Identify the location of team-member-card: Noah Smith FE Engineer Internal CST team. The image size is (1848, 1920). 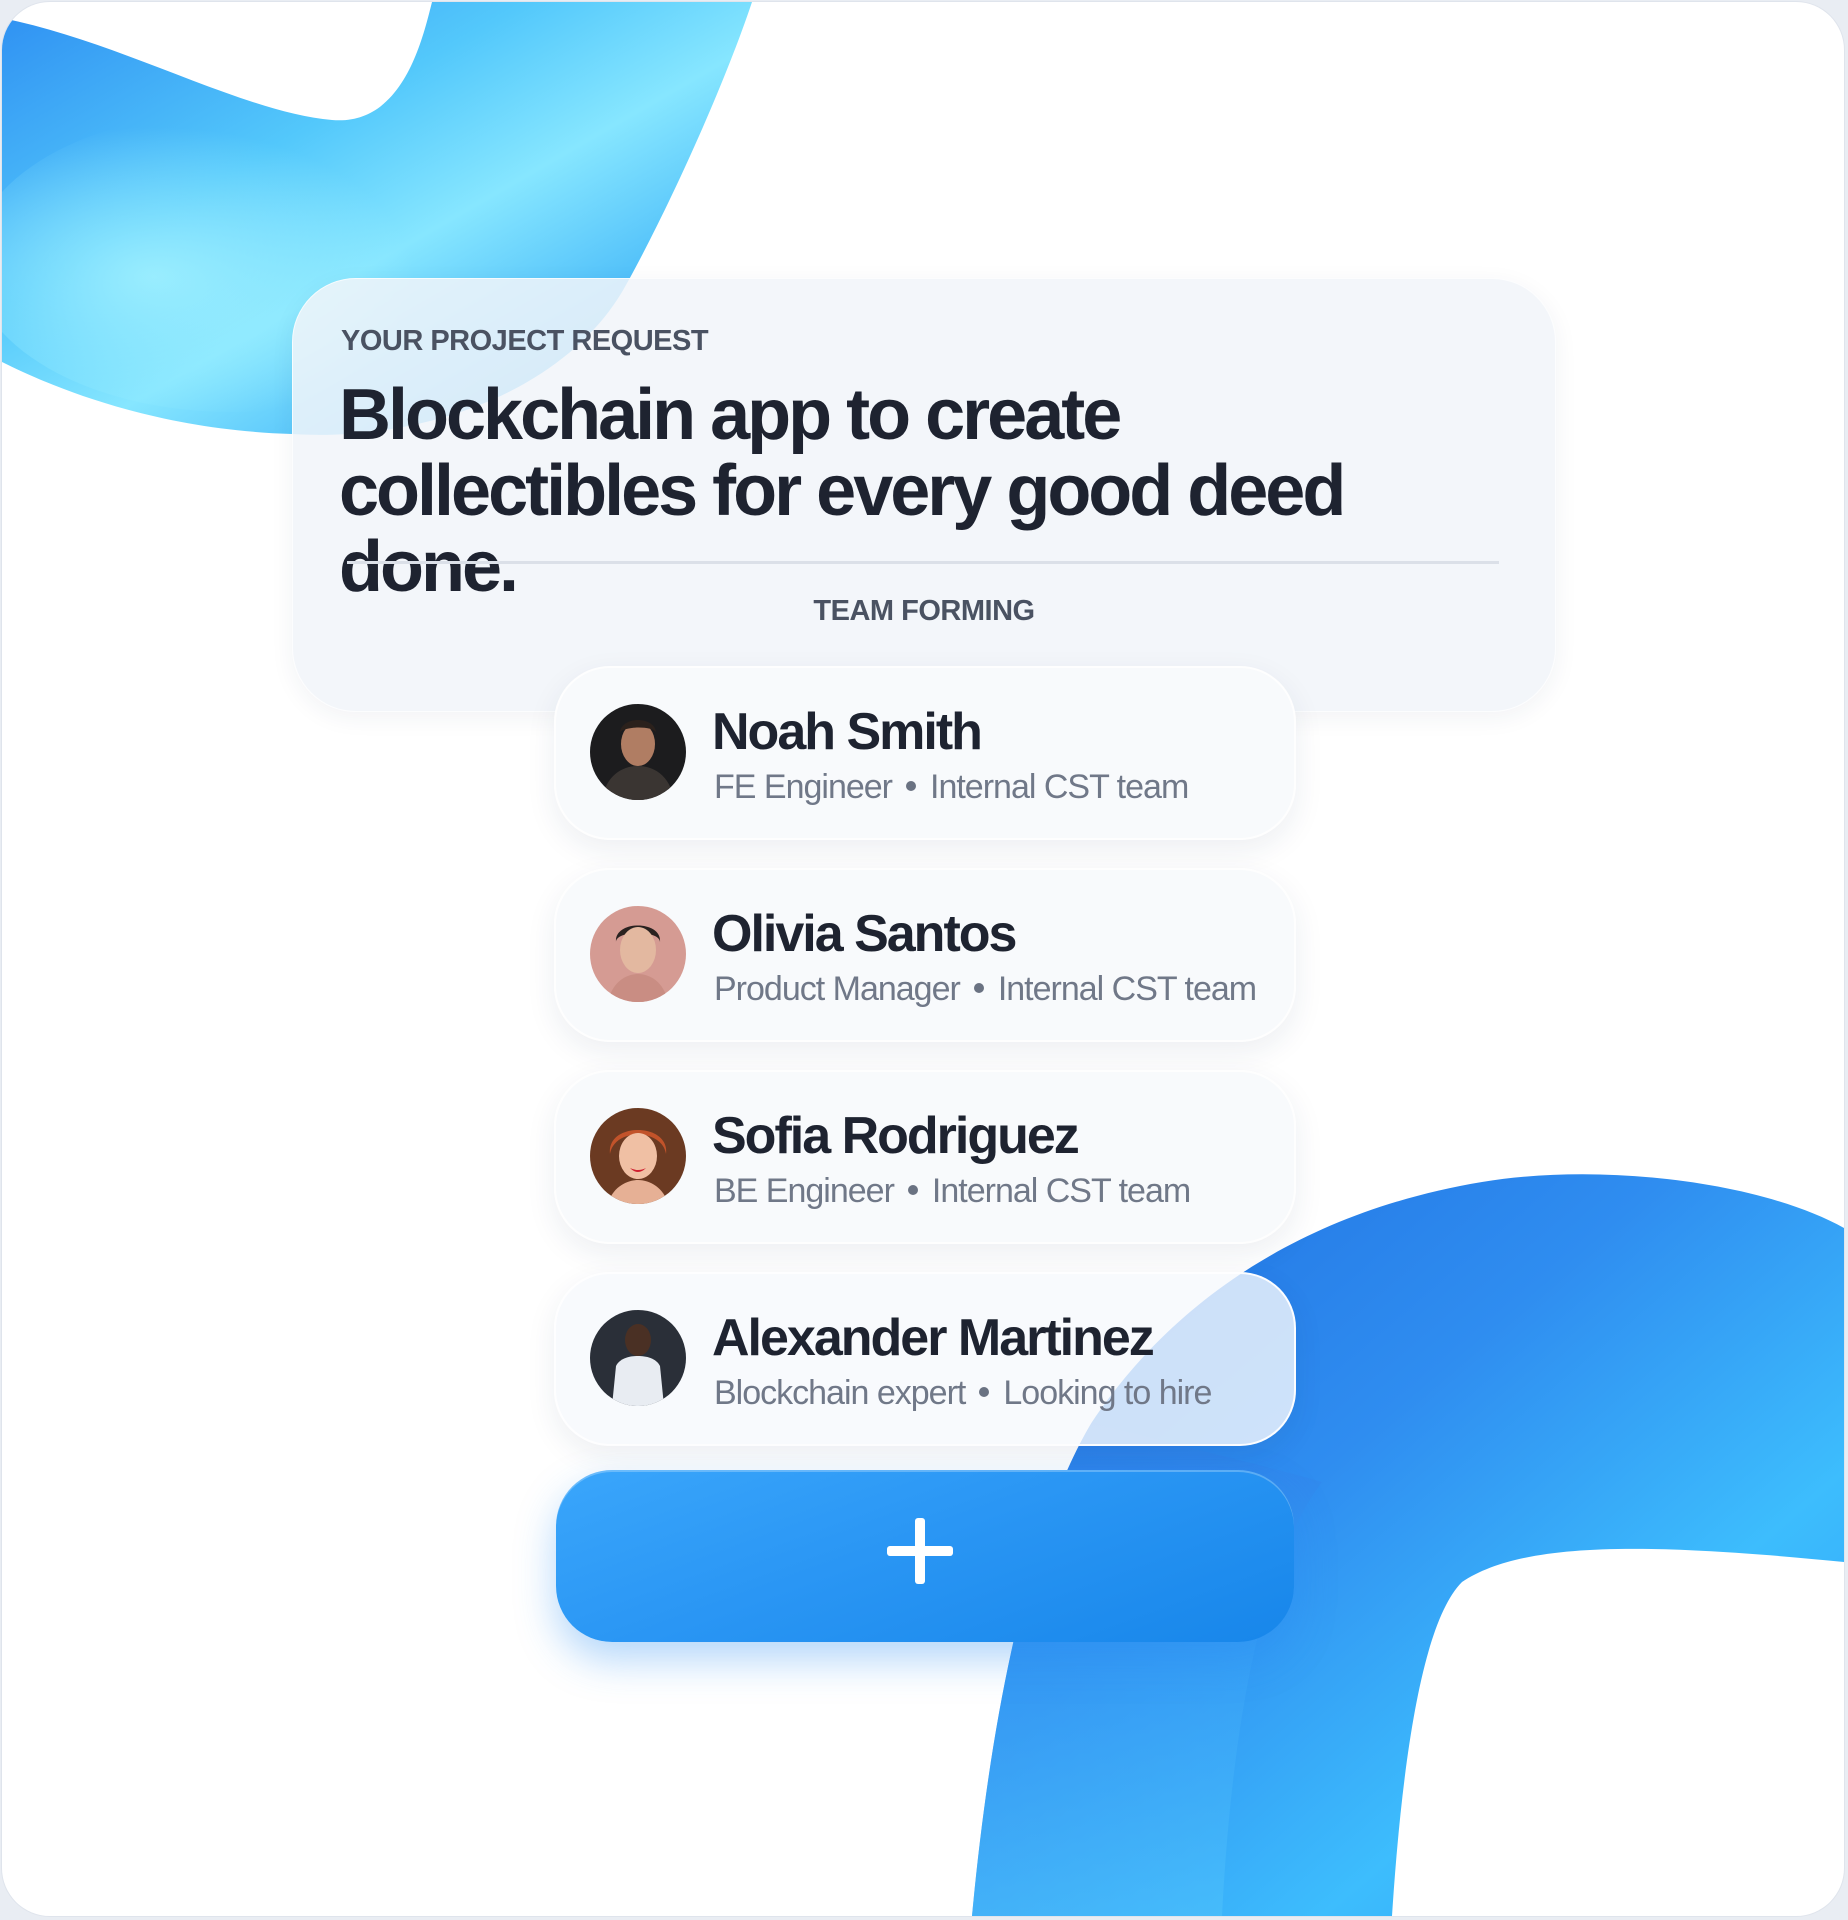
(925, 753).